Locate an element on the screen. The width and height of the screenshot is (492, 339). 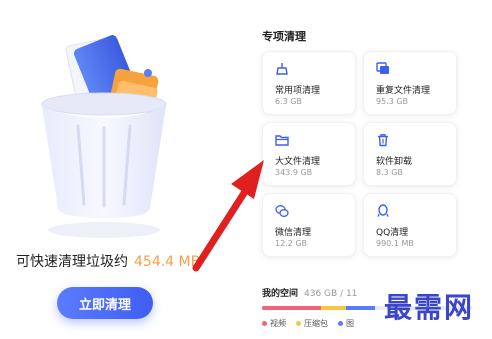
my-space-label: 我的空间 is located at coordinates (280, 294).